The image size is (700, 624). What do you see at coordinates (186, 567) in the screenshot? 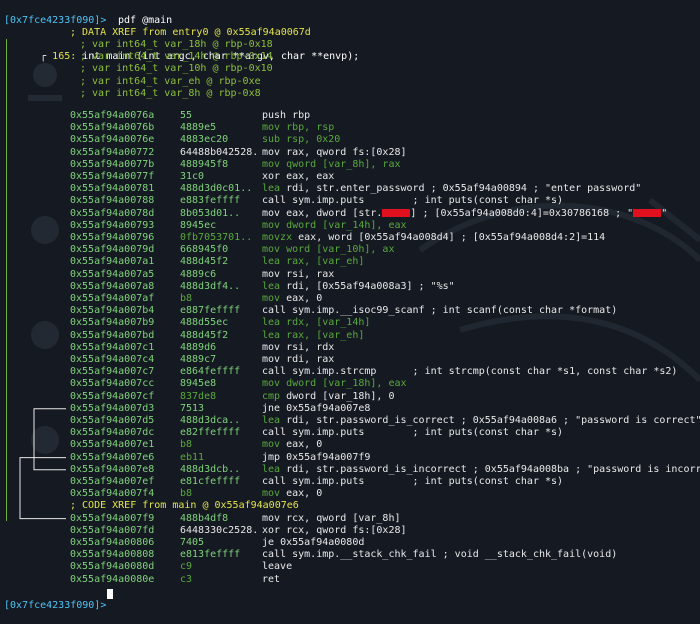
I see `instruction-bytes: c9` at bounding box center [186, 567].